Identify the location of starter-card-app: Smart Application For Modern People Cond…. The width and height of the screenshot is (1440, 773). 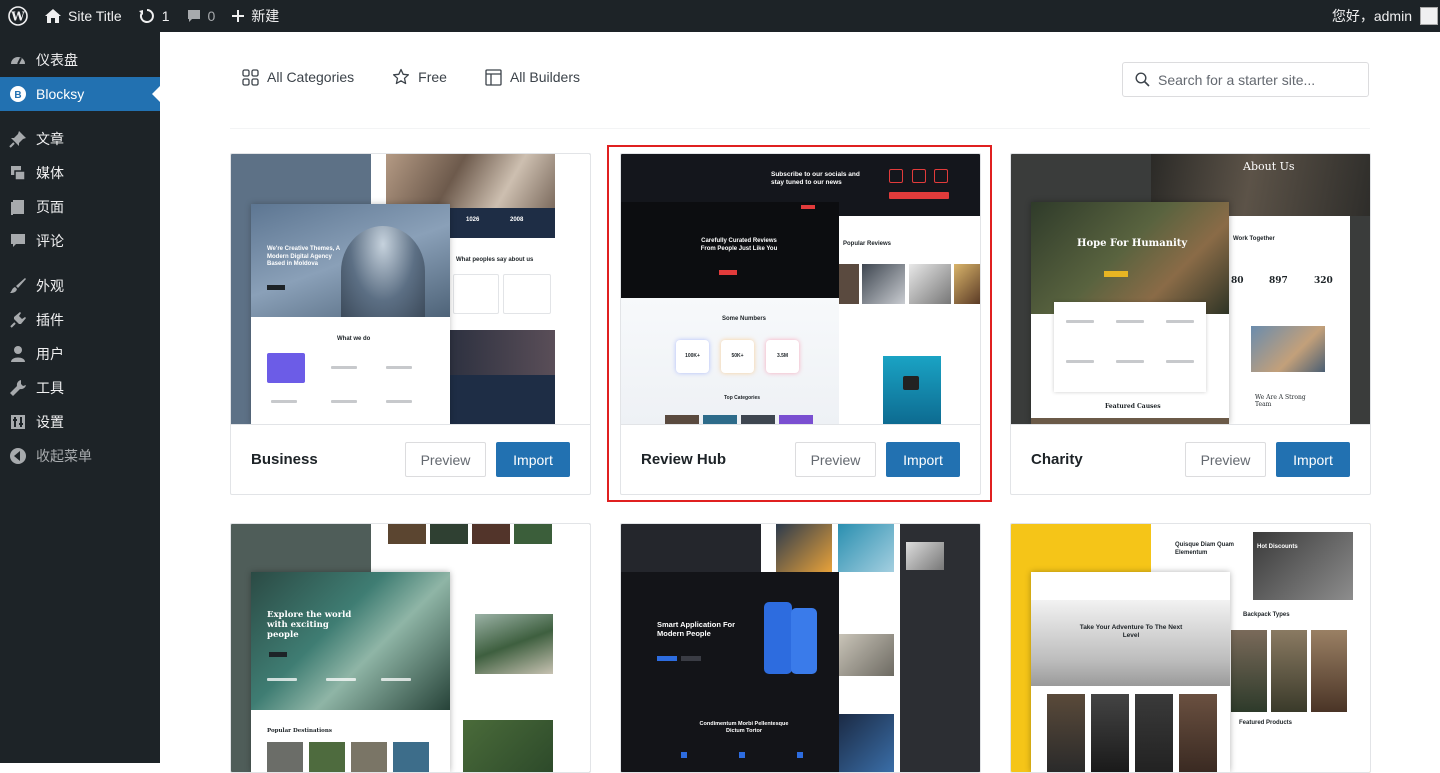
(800, 648).